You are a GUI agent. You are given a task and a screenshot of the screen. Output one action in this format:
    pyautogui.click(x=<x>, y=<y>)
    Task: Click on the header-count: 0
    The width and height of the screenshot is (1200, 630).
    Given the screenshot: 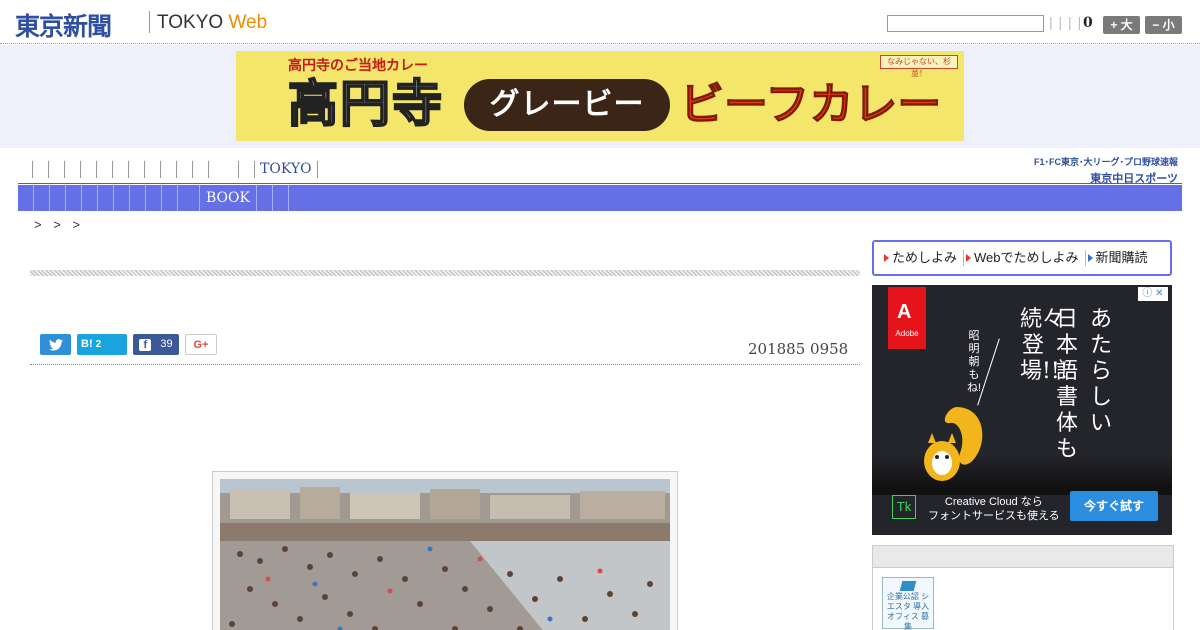 What is the action you would take?
    pyautogui.click(x=1088, y=23)
    